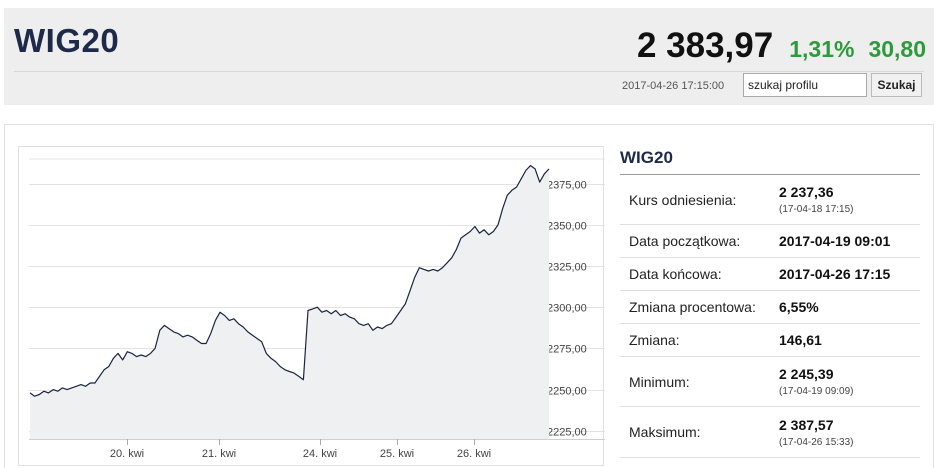 This screenshot has height=468, width=945. What do you see at coordinates (469, 71) in the screenshot?
I see `header-divider` at bounding box center [469, 71].